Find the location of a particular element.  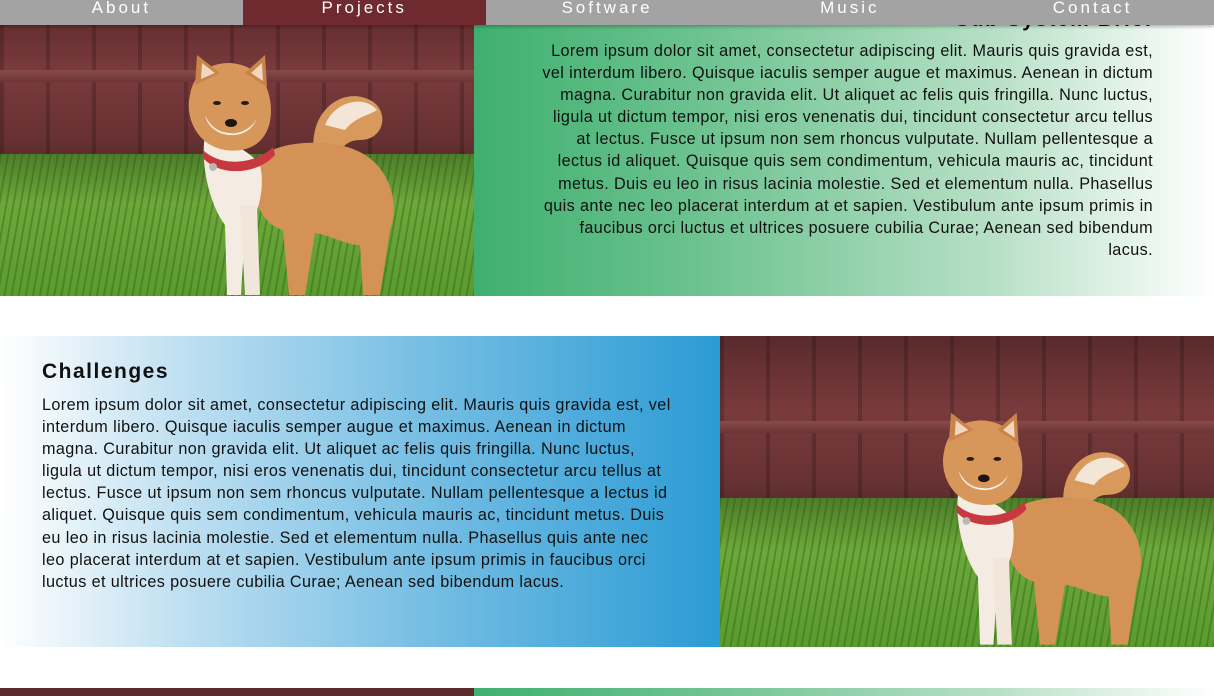

top-nav: About Projects Software Music Contact is located at coordinates (607, 12).